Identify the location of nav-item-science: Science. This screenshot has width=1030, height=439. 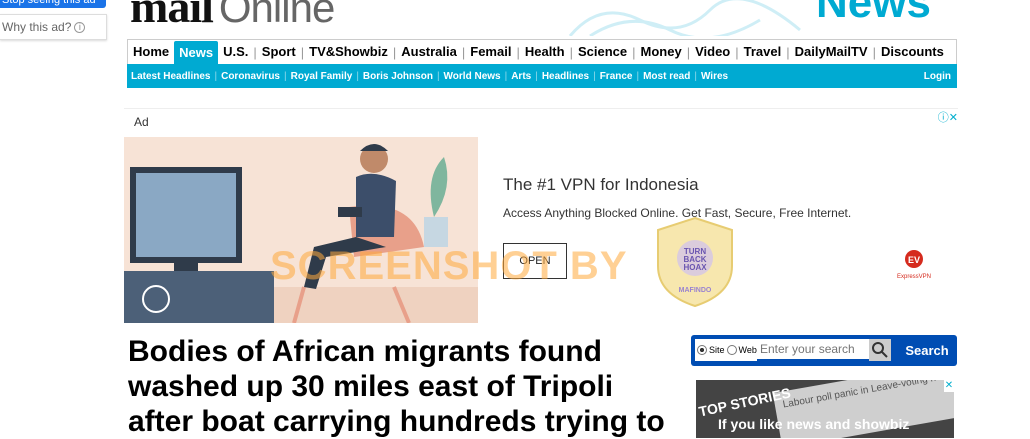
(602, 52).